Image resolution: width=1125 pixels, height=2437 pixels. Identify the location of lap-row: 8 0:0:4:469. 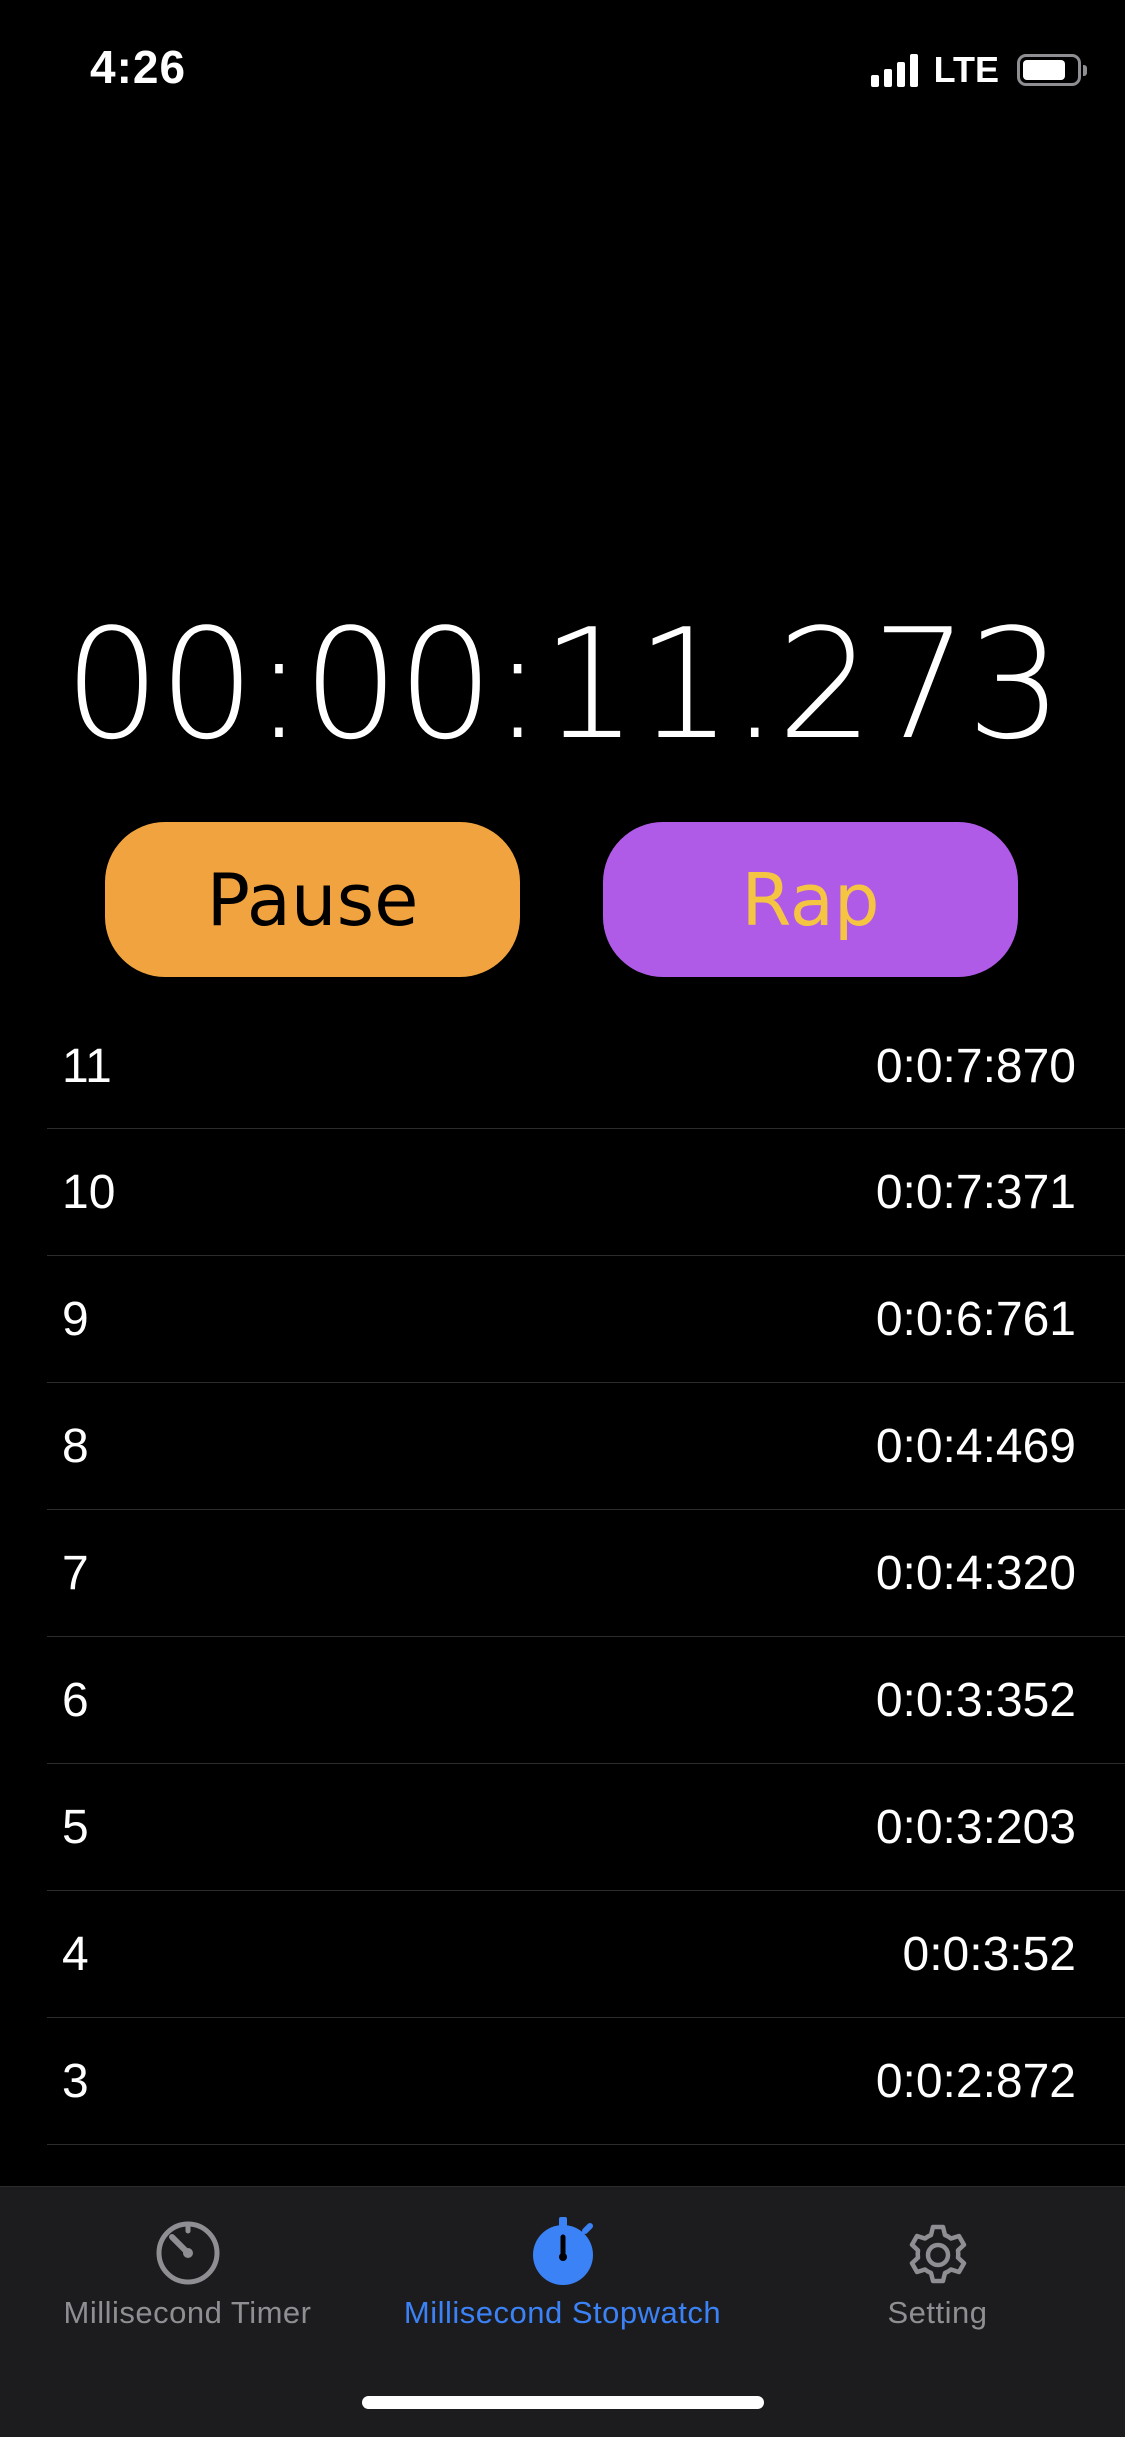
(586, 1446).